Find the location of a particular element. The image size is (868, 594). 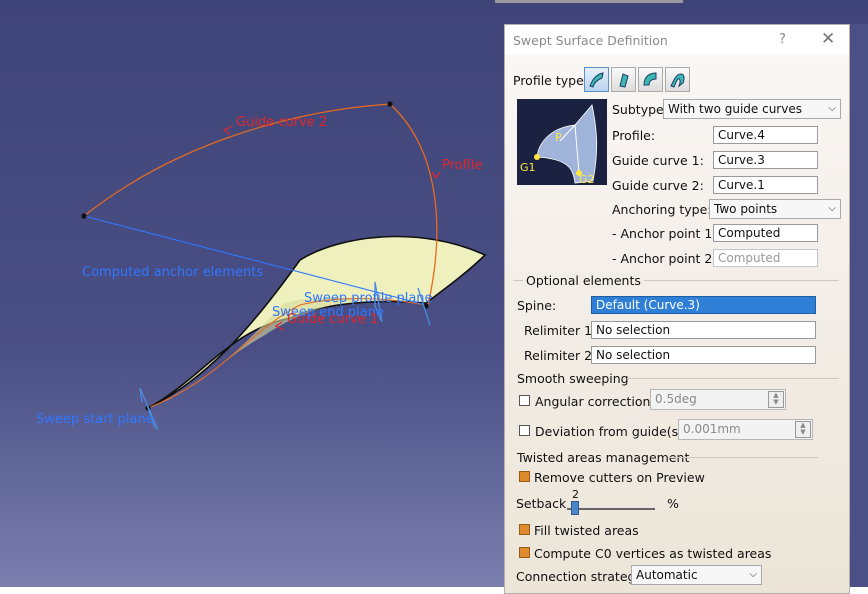

twisted-areas-title: Twisted areas management is located at coordinates (603, 457).